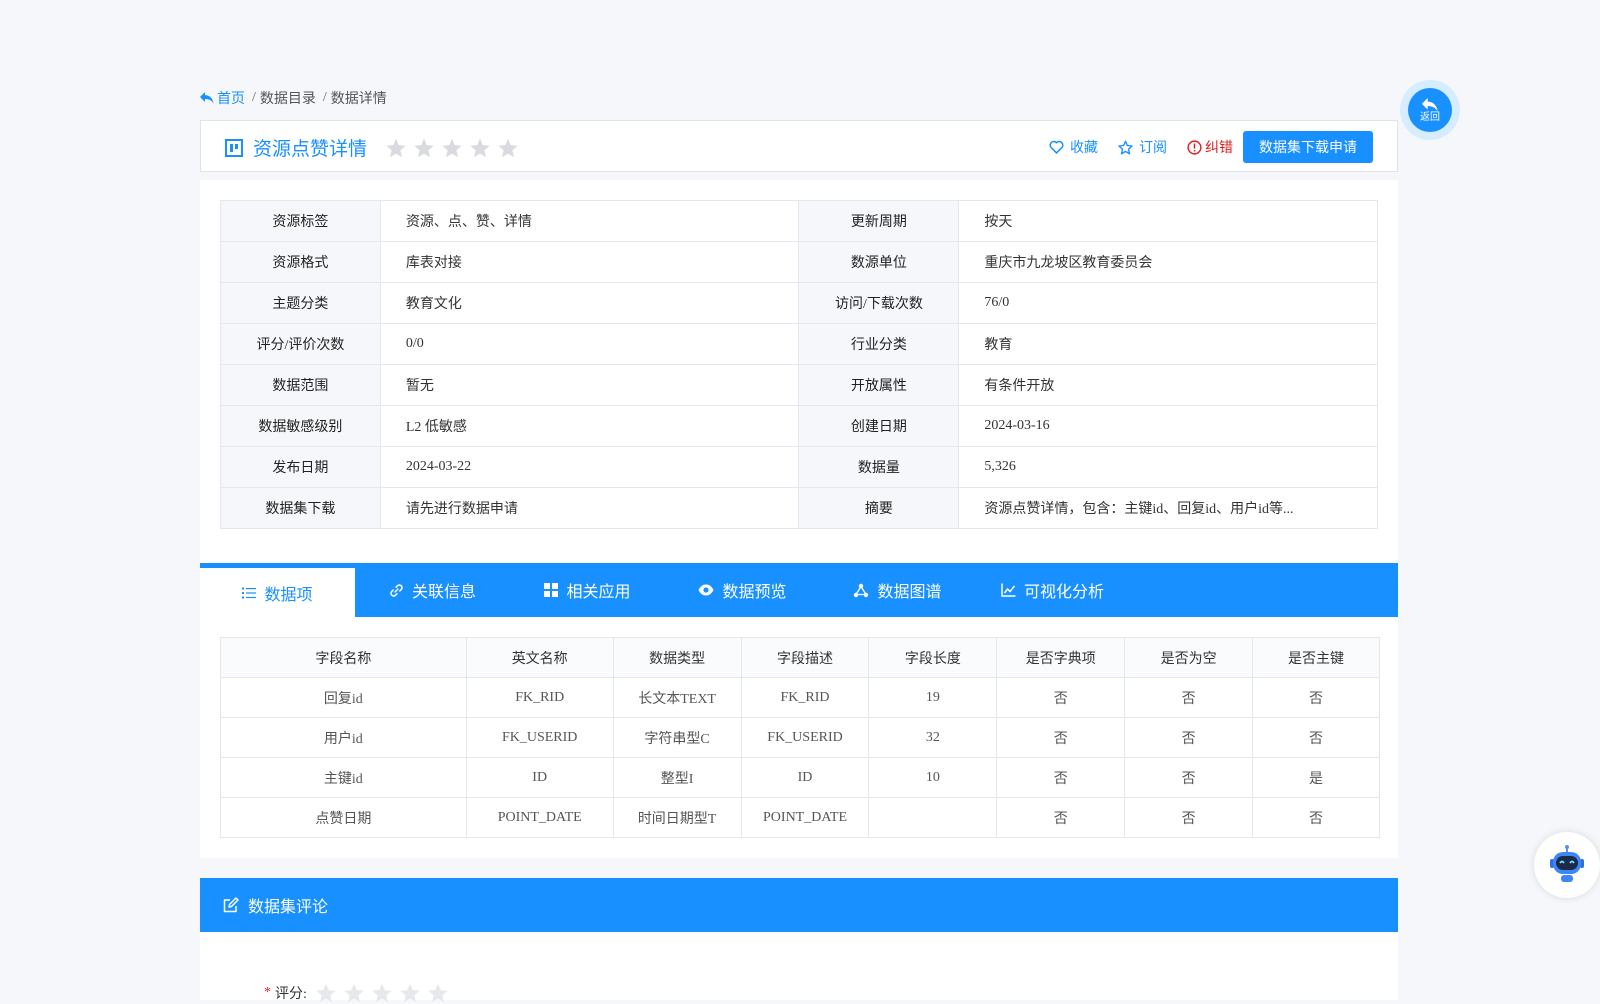 The image size is (1600, 1004). I want to click on favorite-button: 收藏, so click(1073, 147).